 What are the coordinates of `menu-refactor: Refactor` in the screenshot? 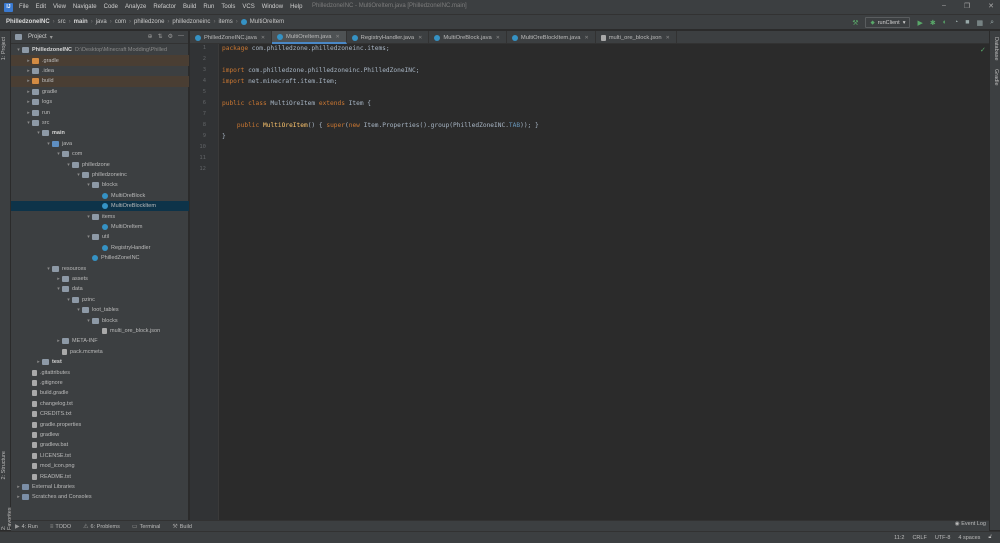 It's located at (164, 7).